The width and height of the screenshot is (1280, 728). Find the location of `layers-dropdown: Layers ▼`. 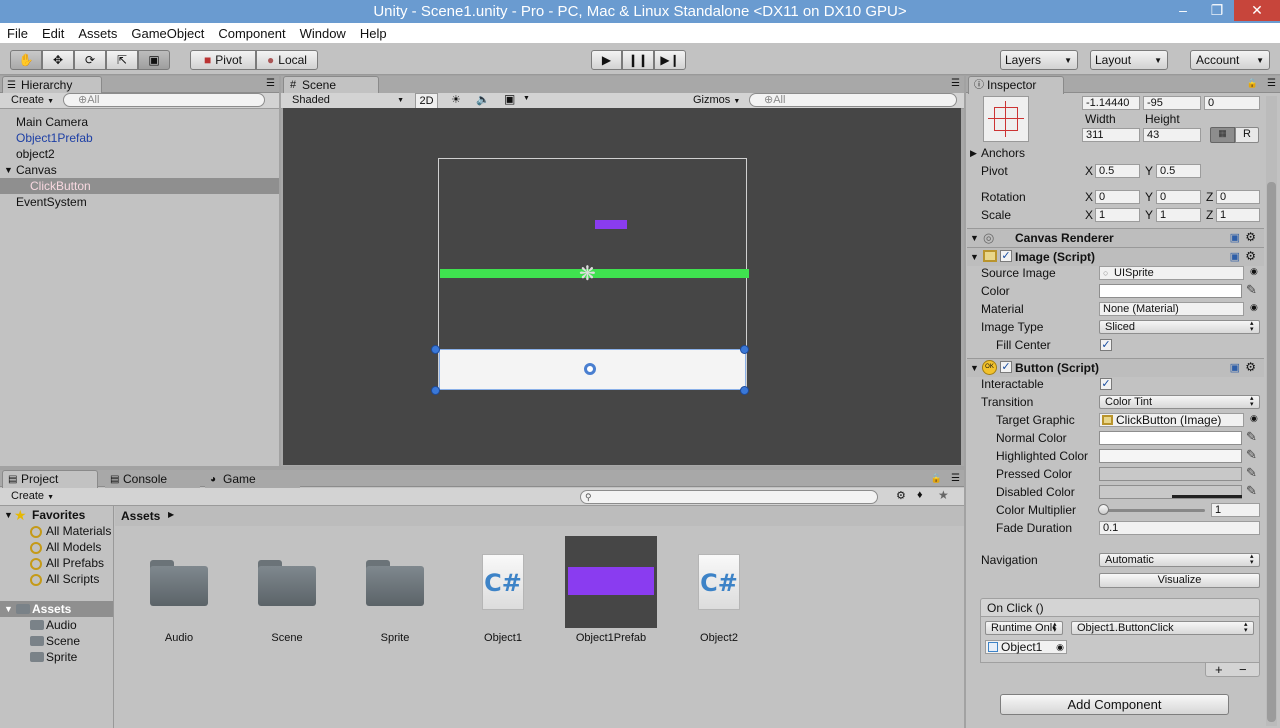

layers-dropdown: Layers ▼ is located at coordinates (1039, 60).